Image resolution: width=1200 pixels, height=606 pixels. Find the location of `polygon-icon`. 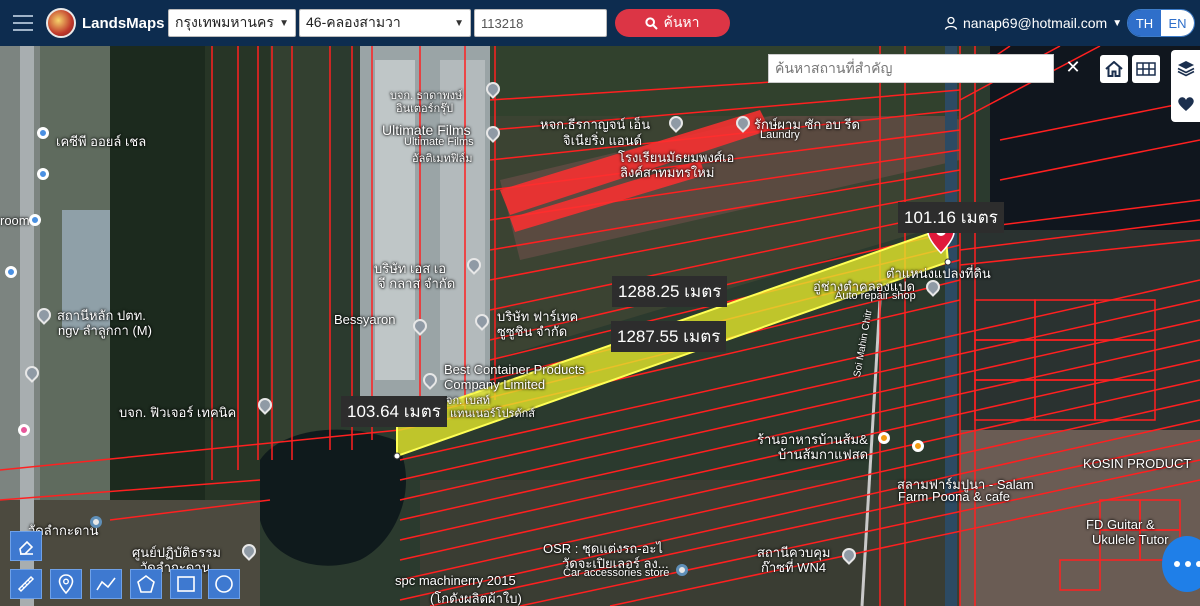

polygon-icon is located at coordinates (146, 584).